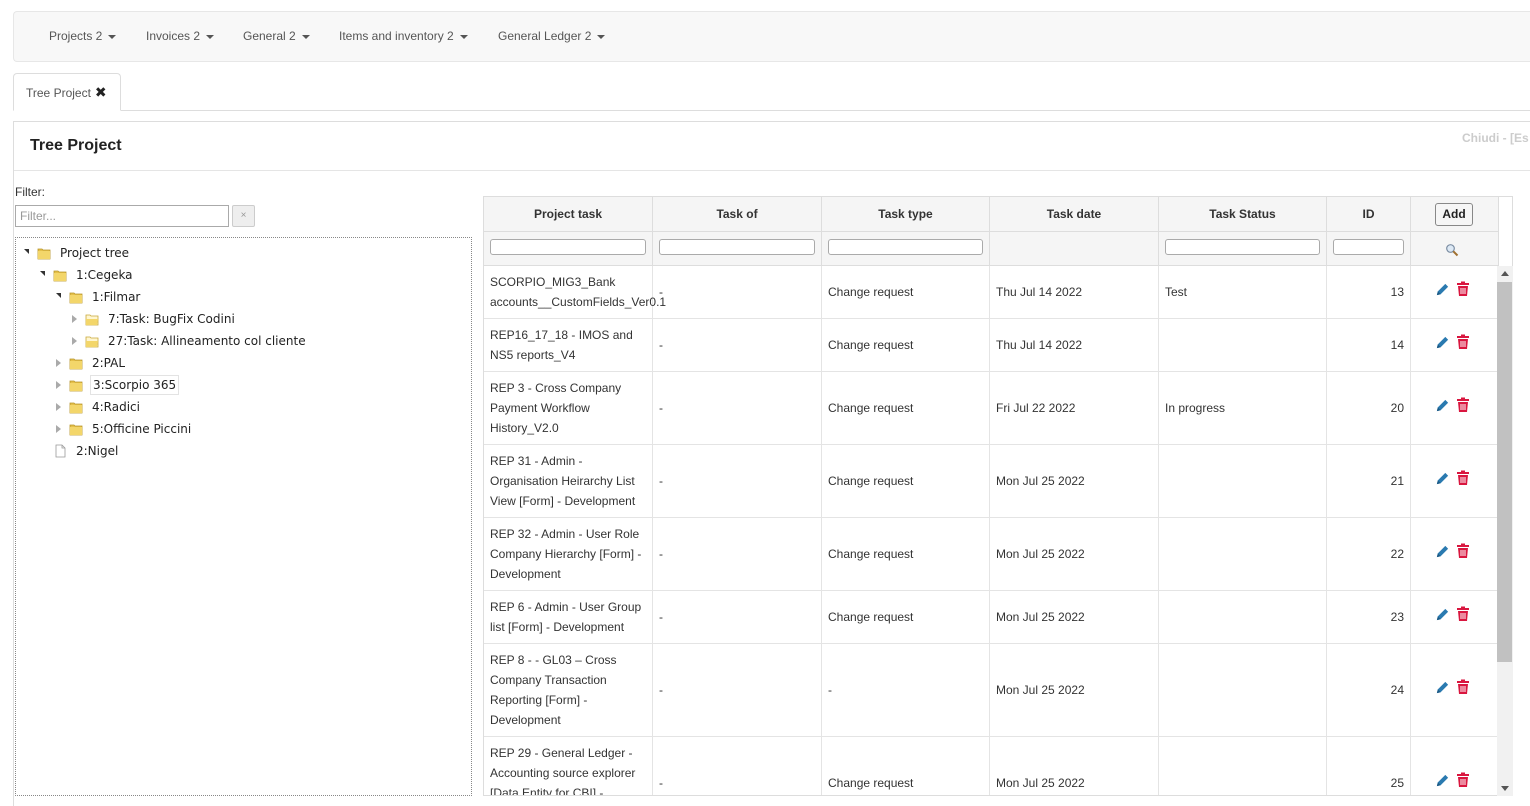 Image resolution: width=1530 pixels, height=806 pixels. I want to click on tree-node-label: 2:Nigel, so click(97, 450).